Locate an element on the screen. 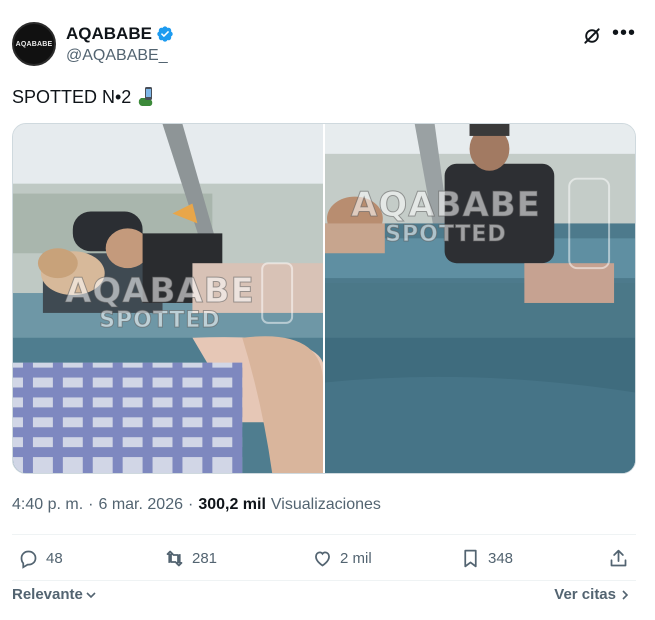  repost-count: 281 is located at coordinates (205, 558).